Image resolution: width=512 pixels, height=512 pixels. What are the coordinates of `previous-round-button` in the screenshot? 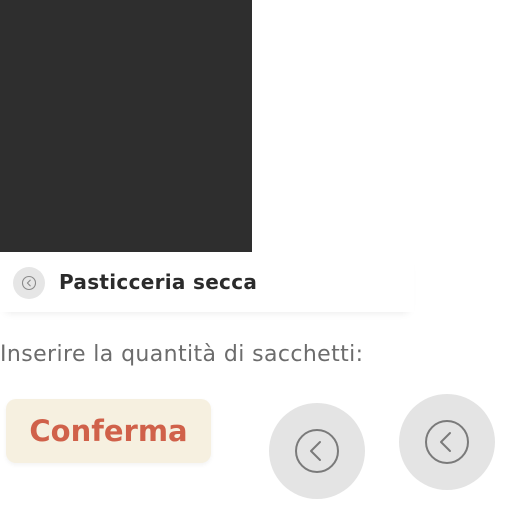 It's located at (447, 442).